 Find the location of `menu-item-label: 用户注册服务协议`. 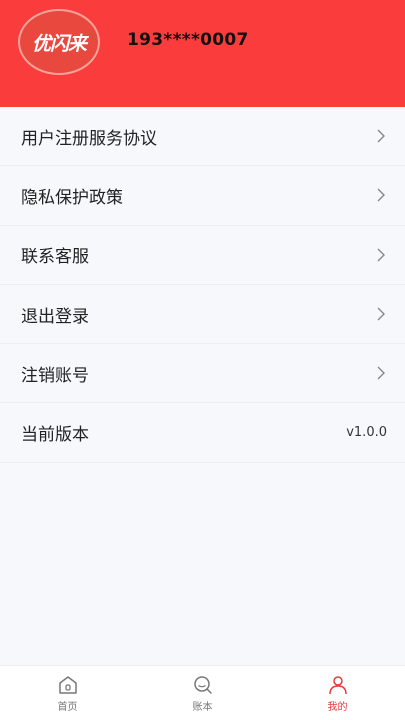

menu-item-label: 用户注册服务协议 is located at coordinates (89, 138).